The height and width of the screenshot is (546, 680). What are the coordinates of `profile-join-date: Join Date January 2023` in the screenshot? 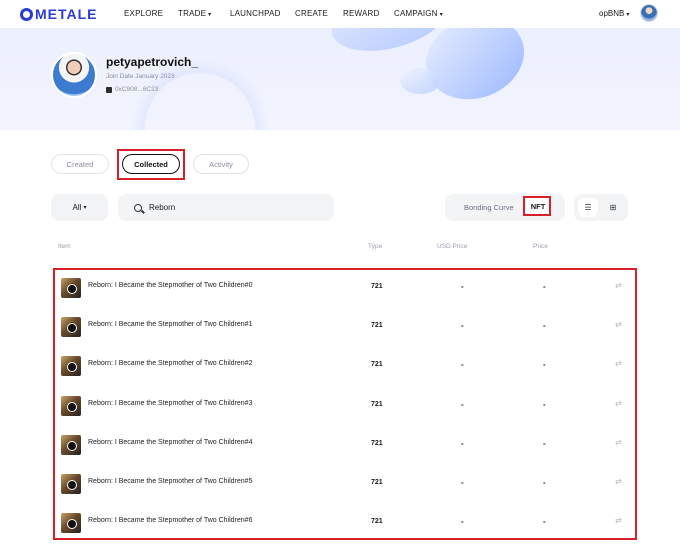 It's located at (140, 76).